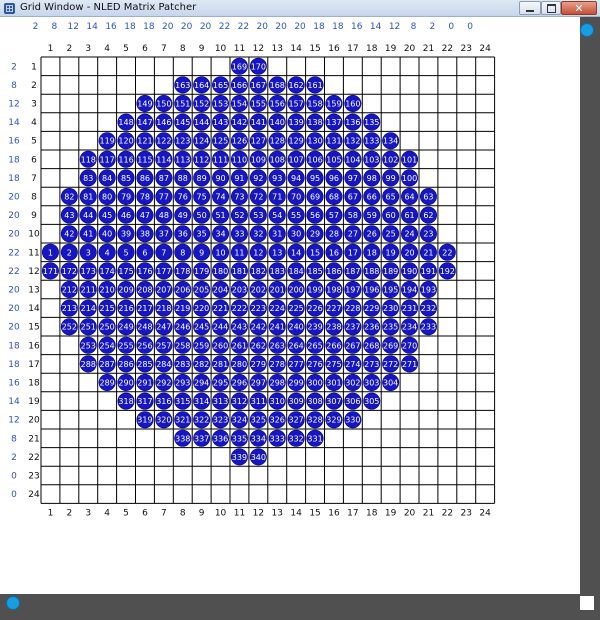  Describe the element at coordinates (125, 401) in the screenshot. I see `led-channel-number: 318` at that location.